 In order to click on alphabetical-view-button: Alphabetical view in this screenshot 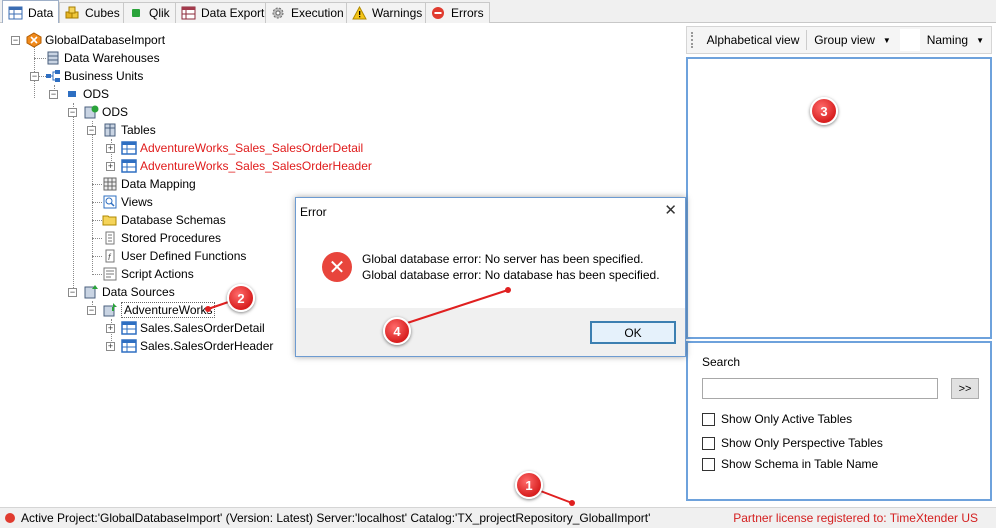, I will do `click(753, 40)`.